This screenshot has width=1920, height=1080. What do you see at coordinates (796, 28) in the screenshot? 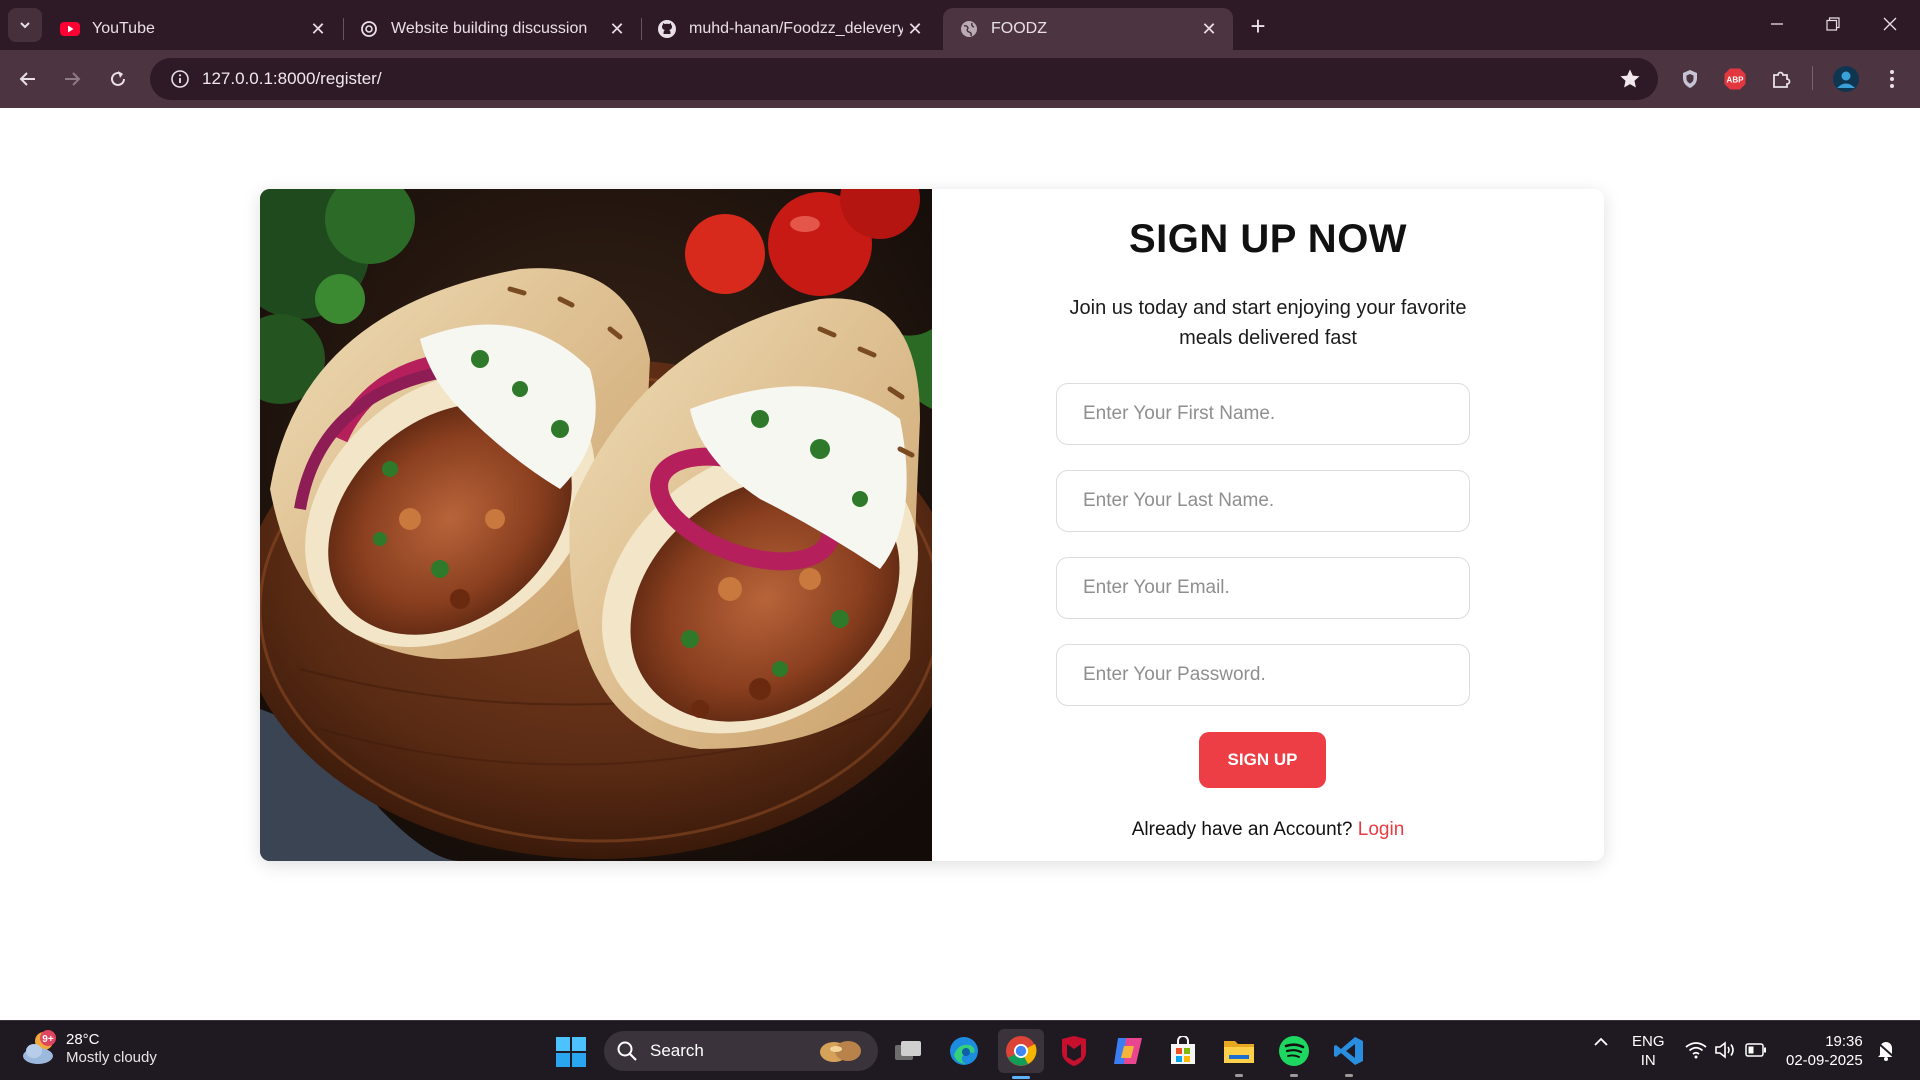
I see `tab-title: muhd-hanan/Foodzz_delevery` at bounding box center [796, 28].